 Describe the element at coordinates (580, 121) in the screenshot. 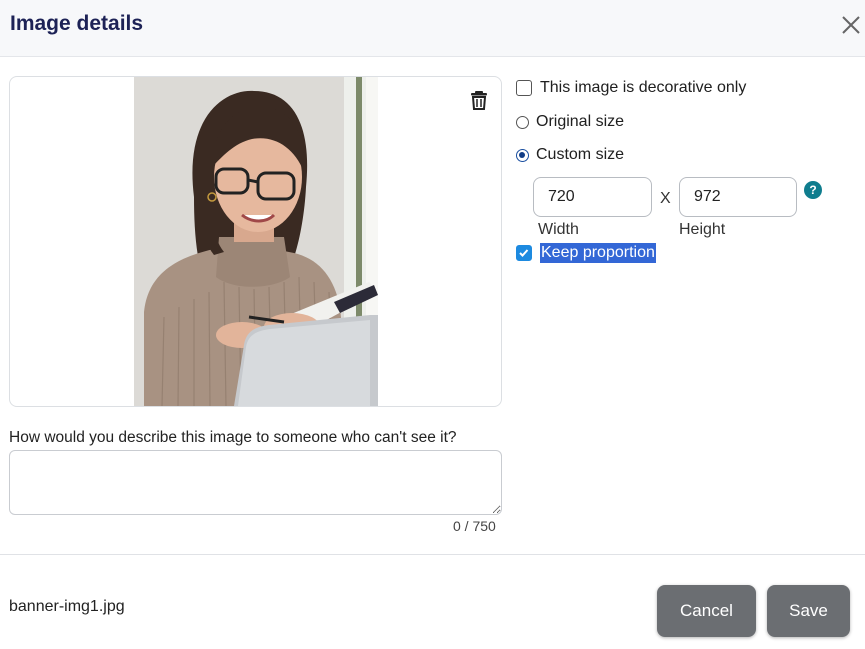

I see `original-size-label: Original size` at that location.